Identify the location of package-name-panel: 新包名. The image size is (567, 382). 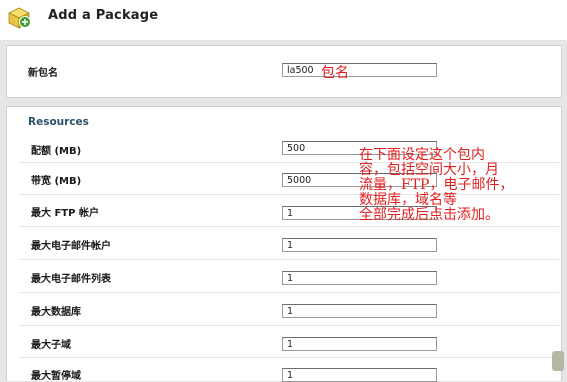
(284, 71).